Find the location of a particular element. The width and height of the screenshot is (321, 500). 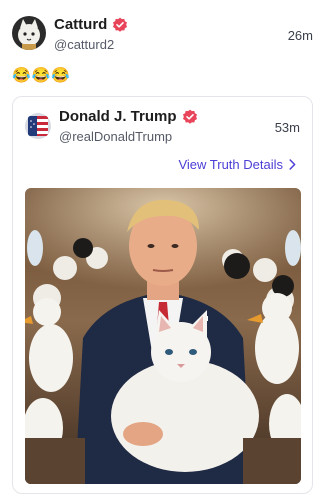

chevron-right-icon is located at coordinates (292, 164).